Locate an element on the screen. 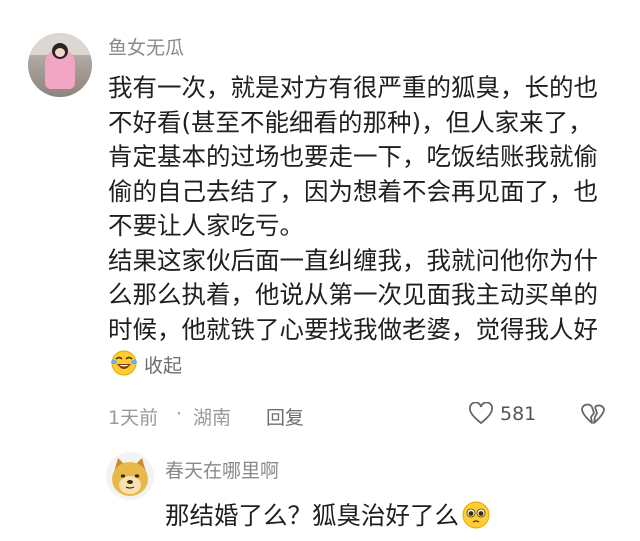  comment-username: 鱼女无瓜 is located at coordinates (146, 46).